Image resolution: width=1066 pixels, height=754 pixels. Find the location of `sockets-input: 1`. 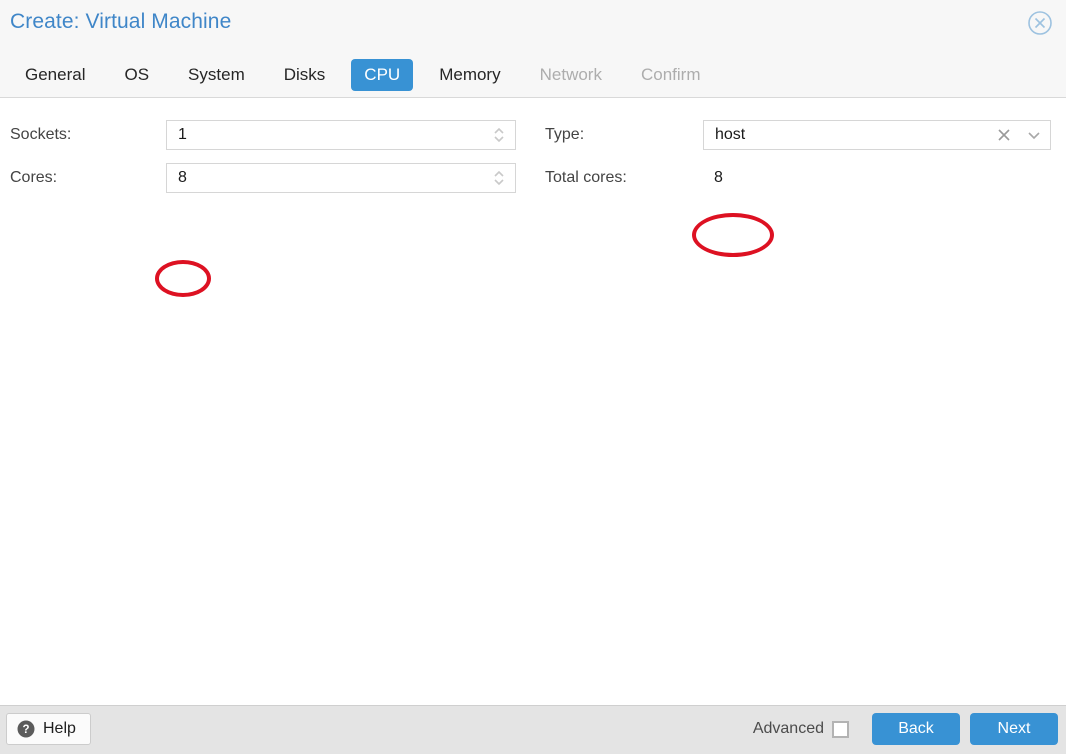

sockets-input: 1 is located at coordinates (341, 135).